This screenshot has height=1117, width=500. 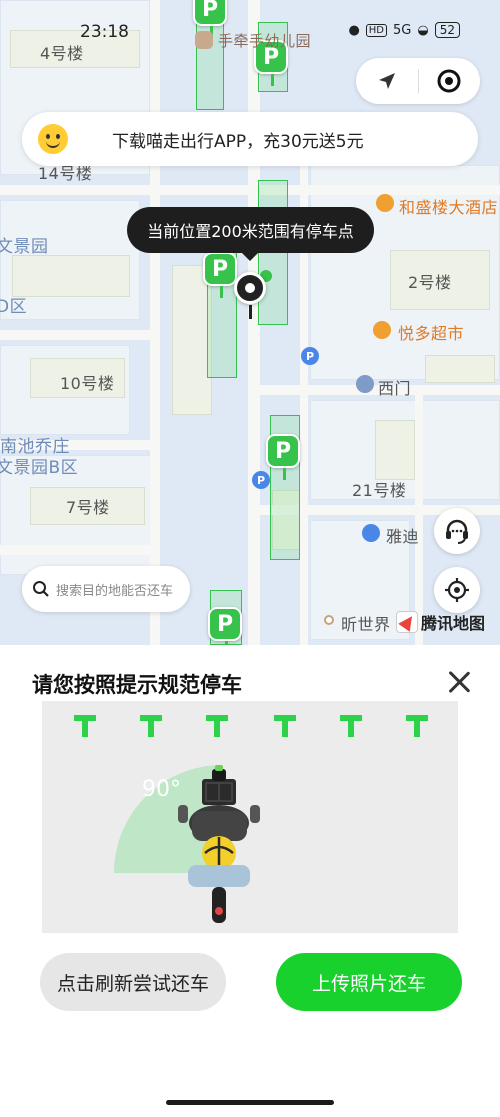 What do you see at coordinates (329, 620) in the screenshot?
I see `poi-small-dot` at bounding box center [329, 620].